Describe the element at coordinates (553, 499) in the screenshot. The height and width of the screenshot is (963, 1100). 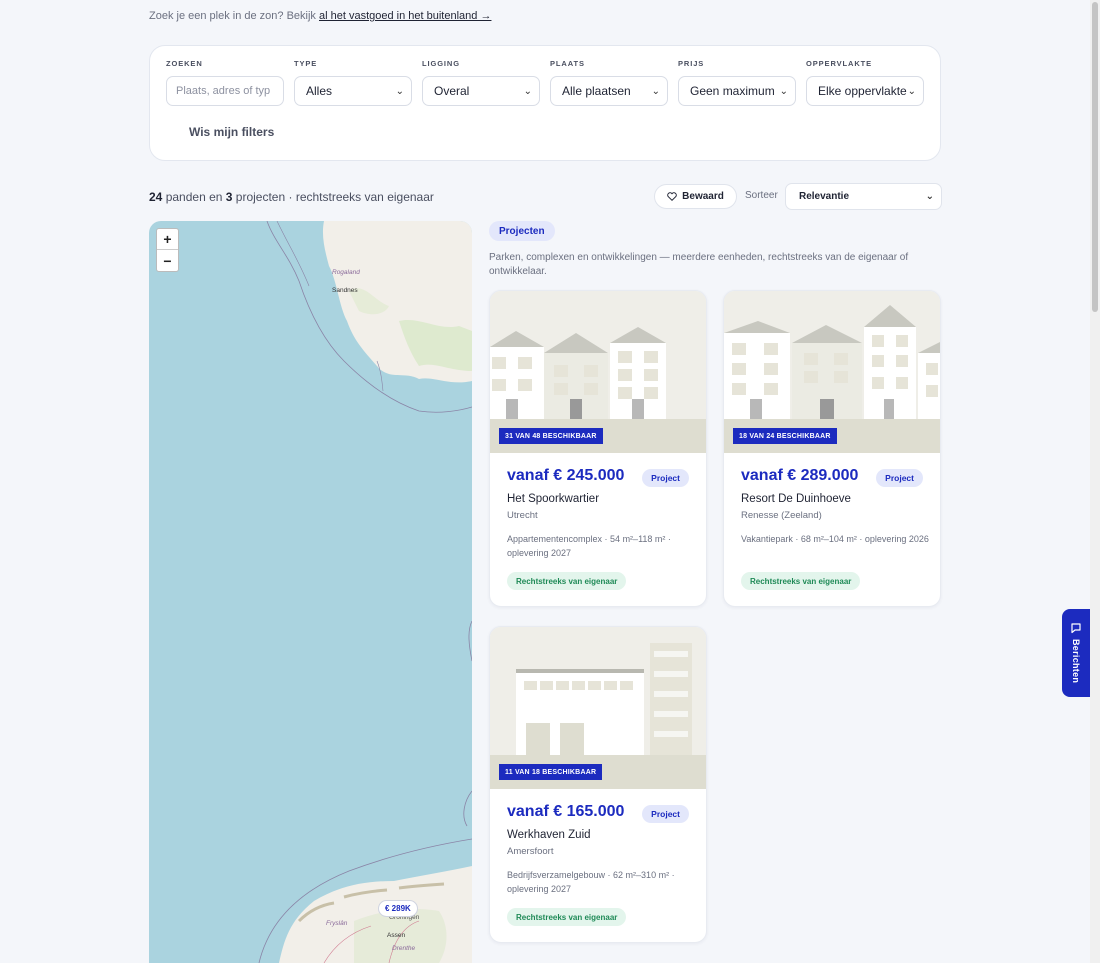
I see `project-title: Het Spoorkwartier` at that location.